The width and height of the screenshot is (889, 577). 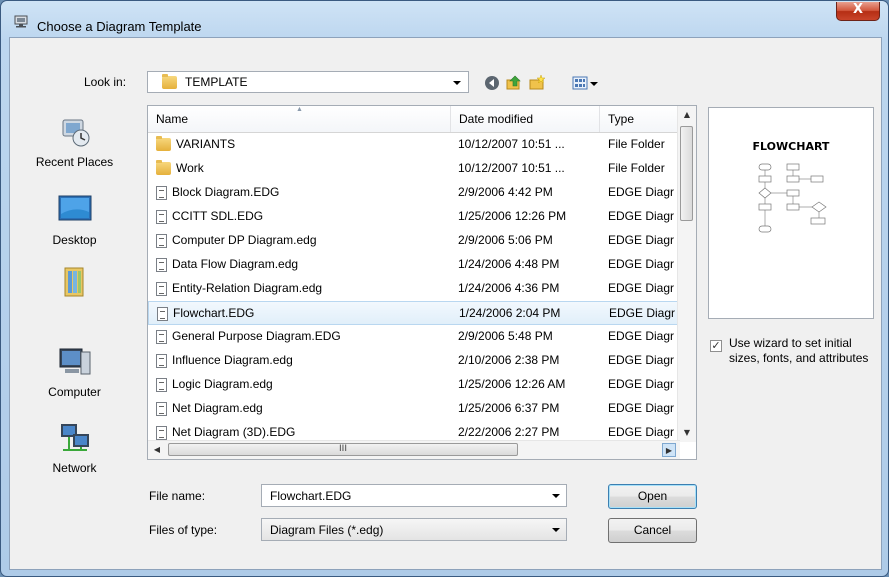 I want to click on filename-label: File name:, so click(x=177, y=496).